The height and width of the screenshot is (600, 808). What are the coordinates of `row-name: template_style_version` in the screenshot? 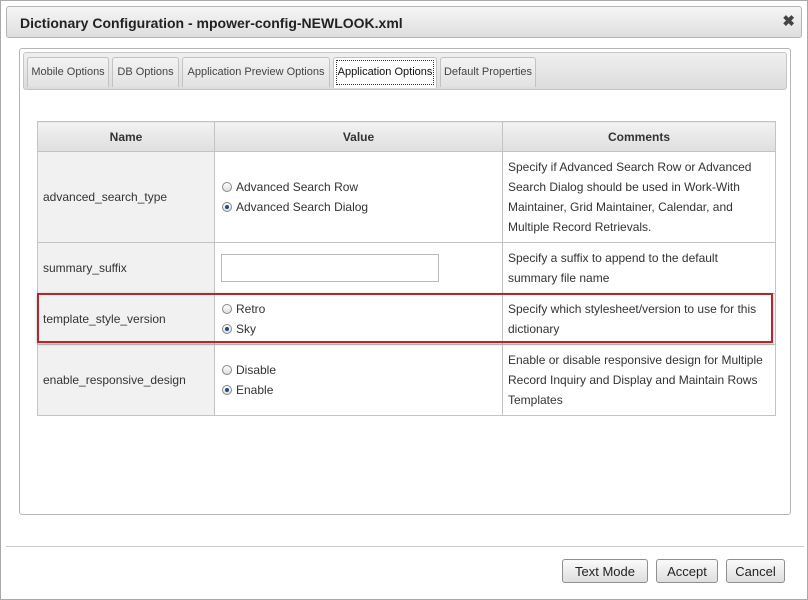 It's located at (126, 319).